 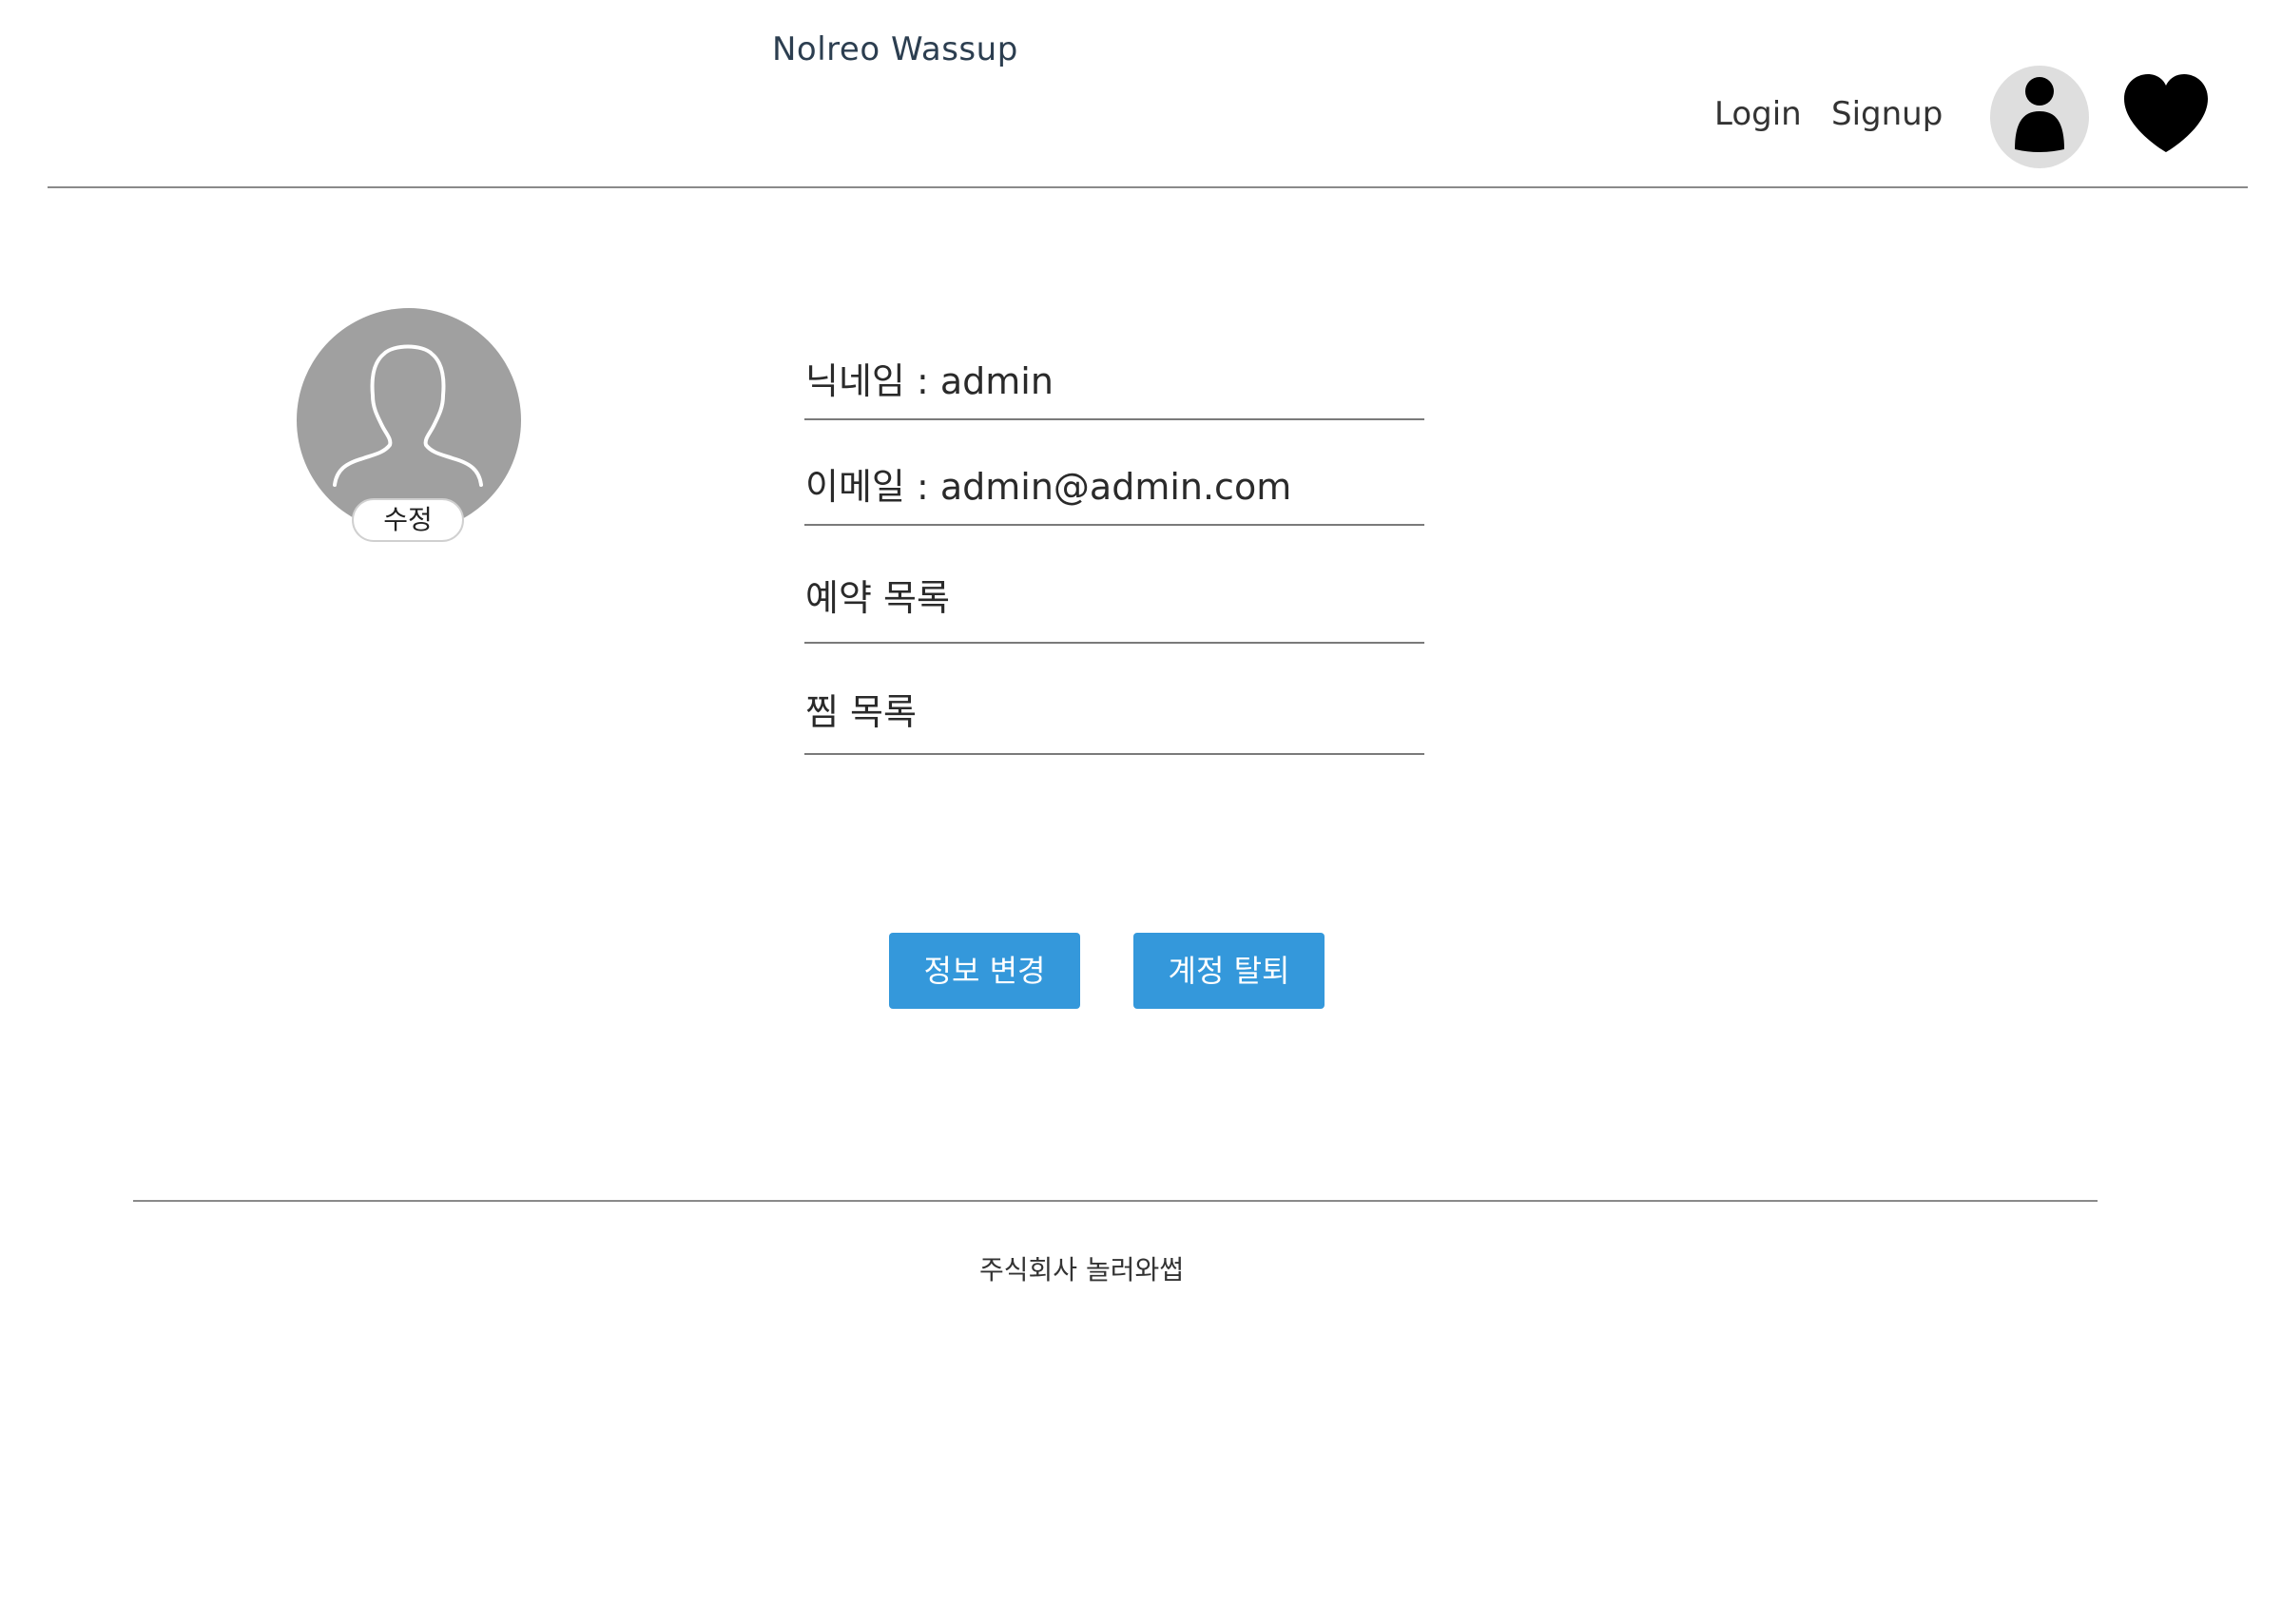 I want to click on edit-avatar-button: 수정, so click(x=408, y=520).